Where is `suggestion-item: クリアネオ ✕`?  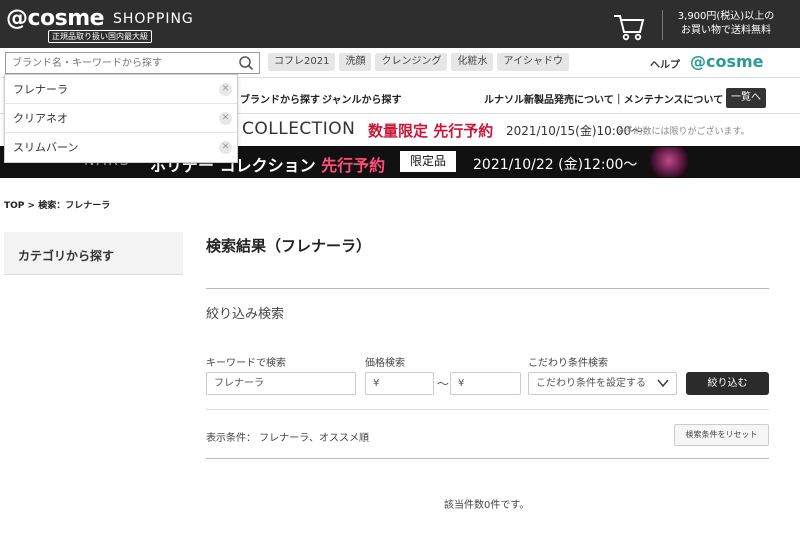
suggestion-item: クリアネオ ✕ is located at coordinates (121, 118).